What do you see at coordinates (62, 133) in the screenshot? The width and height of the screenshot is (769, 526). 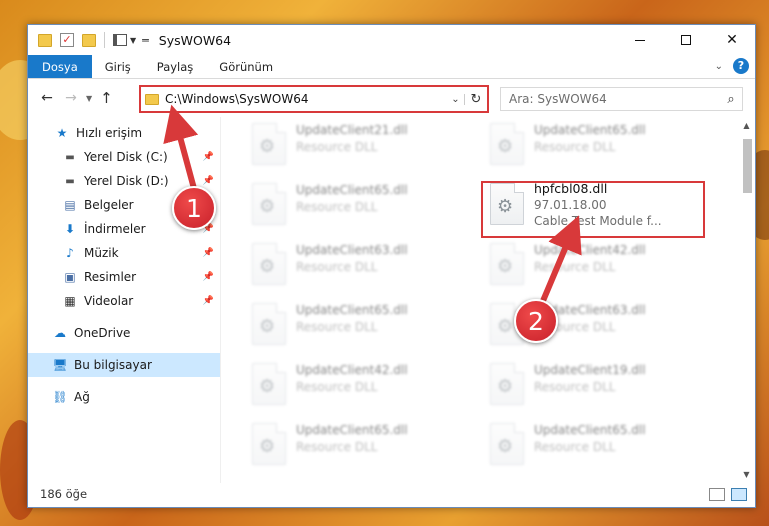 I see `star-icon: ★` at bounding box center [62, 133].